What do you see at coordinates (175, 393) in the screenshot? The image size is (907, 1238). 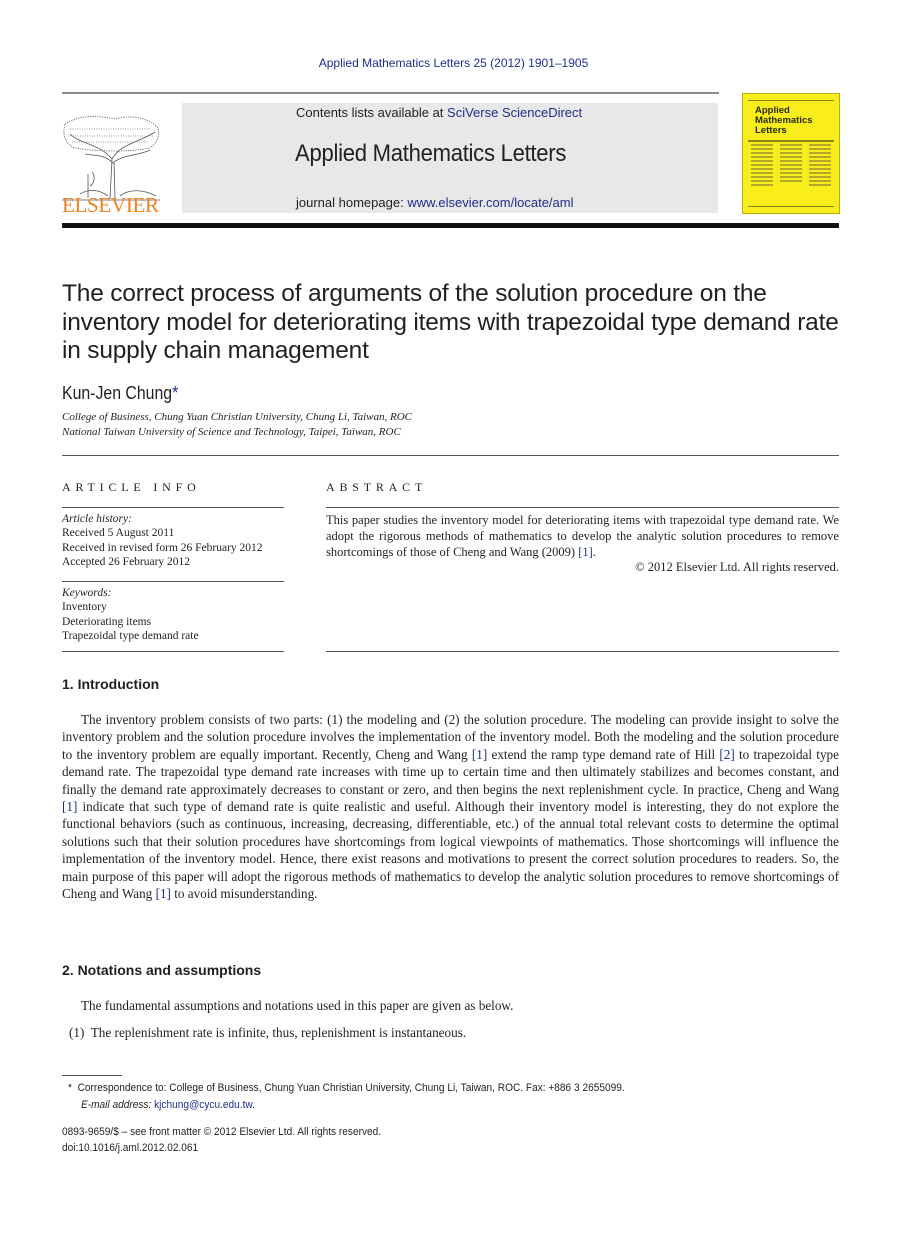 I see `author-footnote-mark: *` at bounding box center [175, 393].